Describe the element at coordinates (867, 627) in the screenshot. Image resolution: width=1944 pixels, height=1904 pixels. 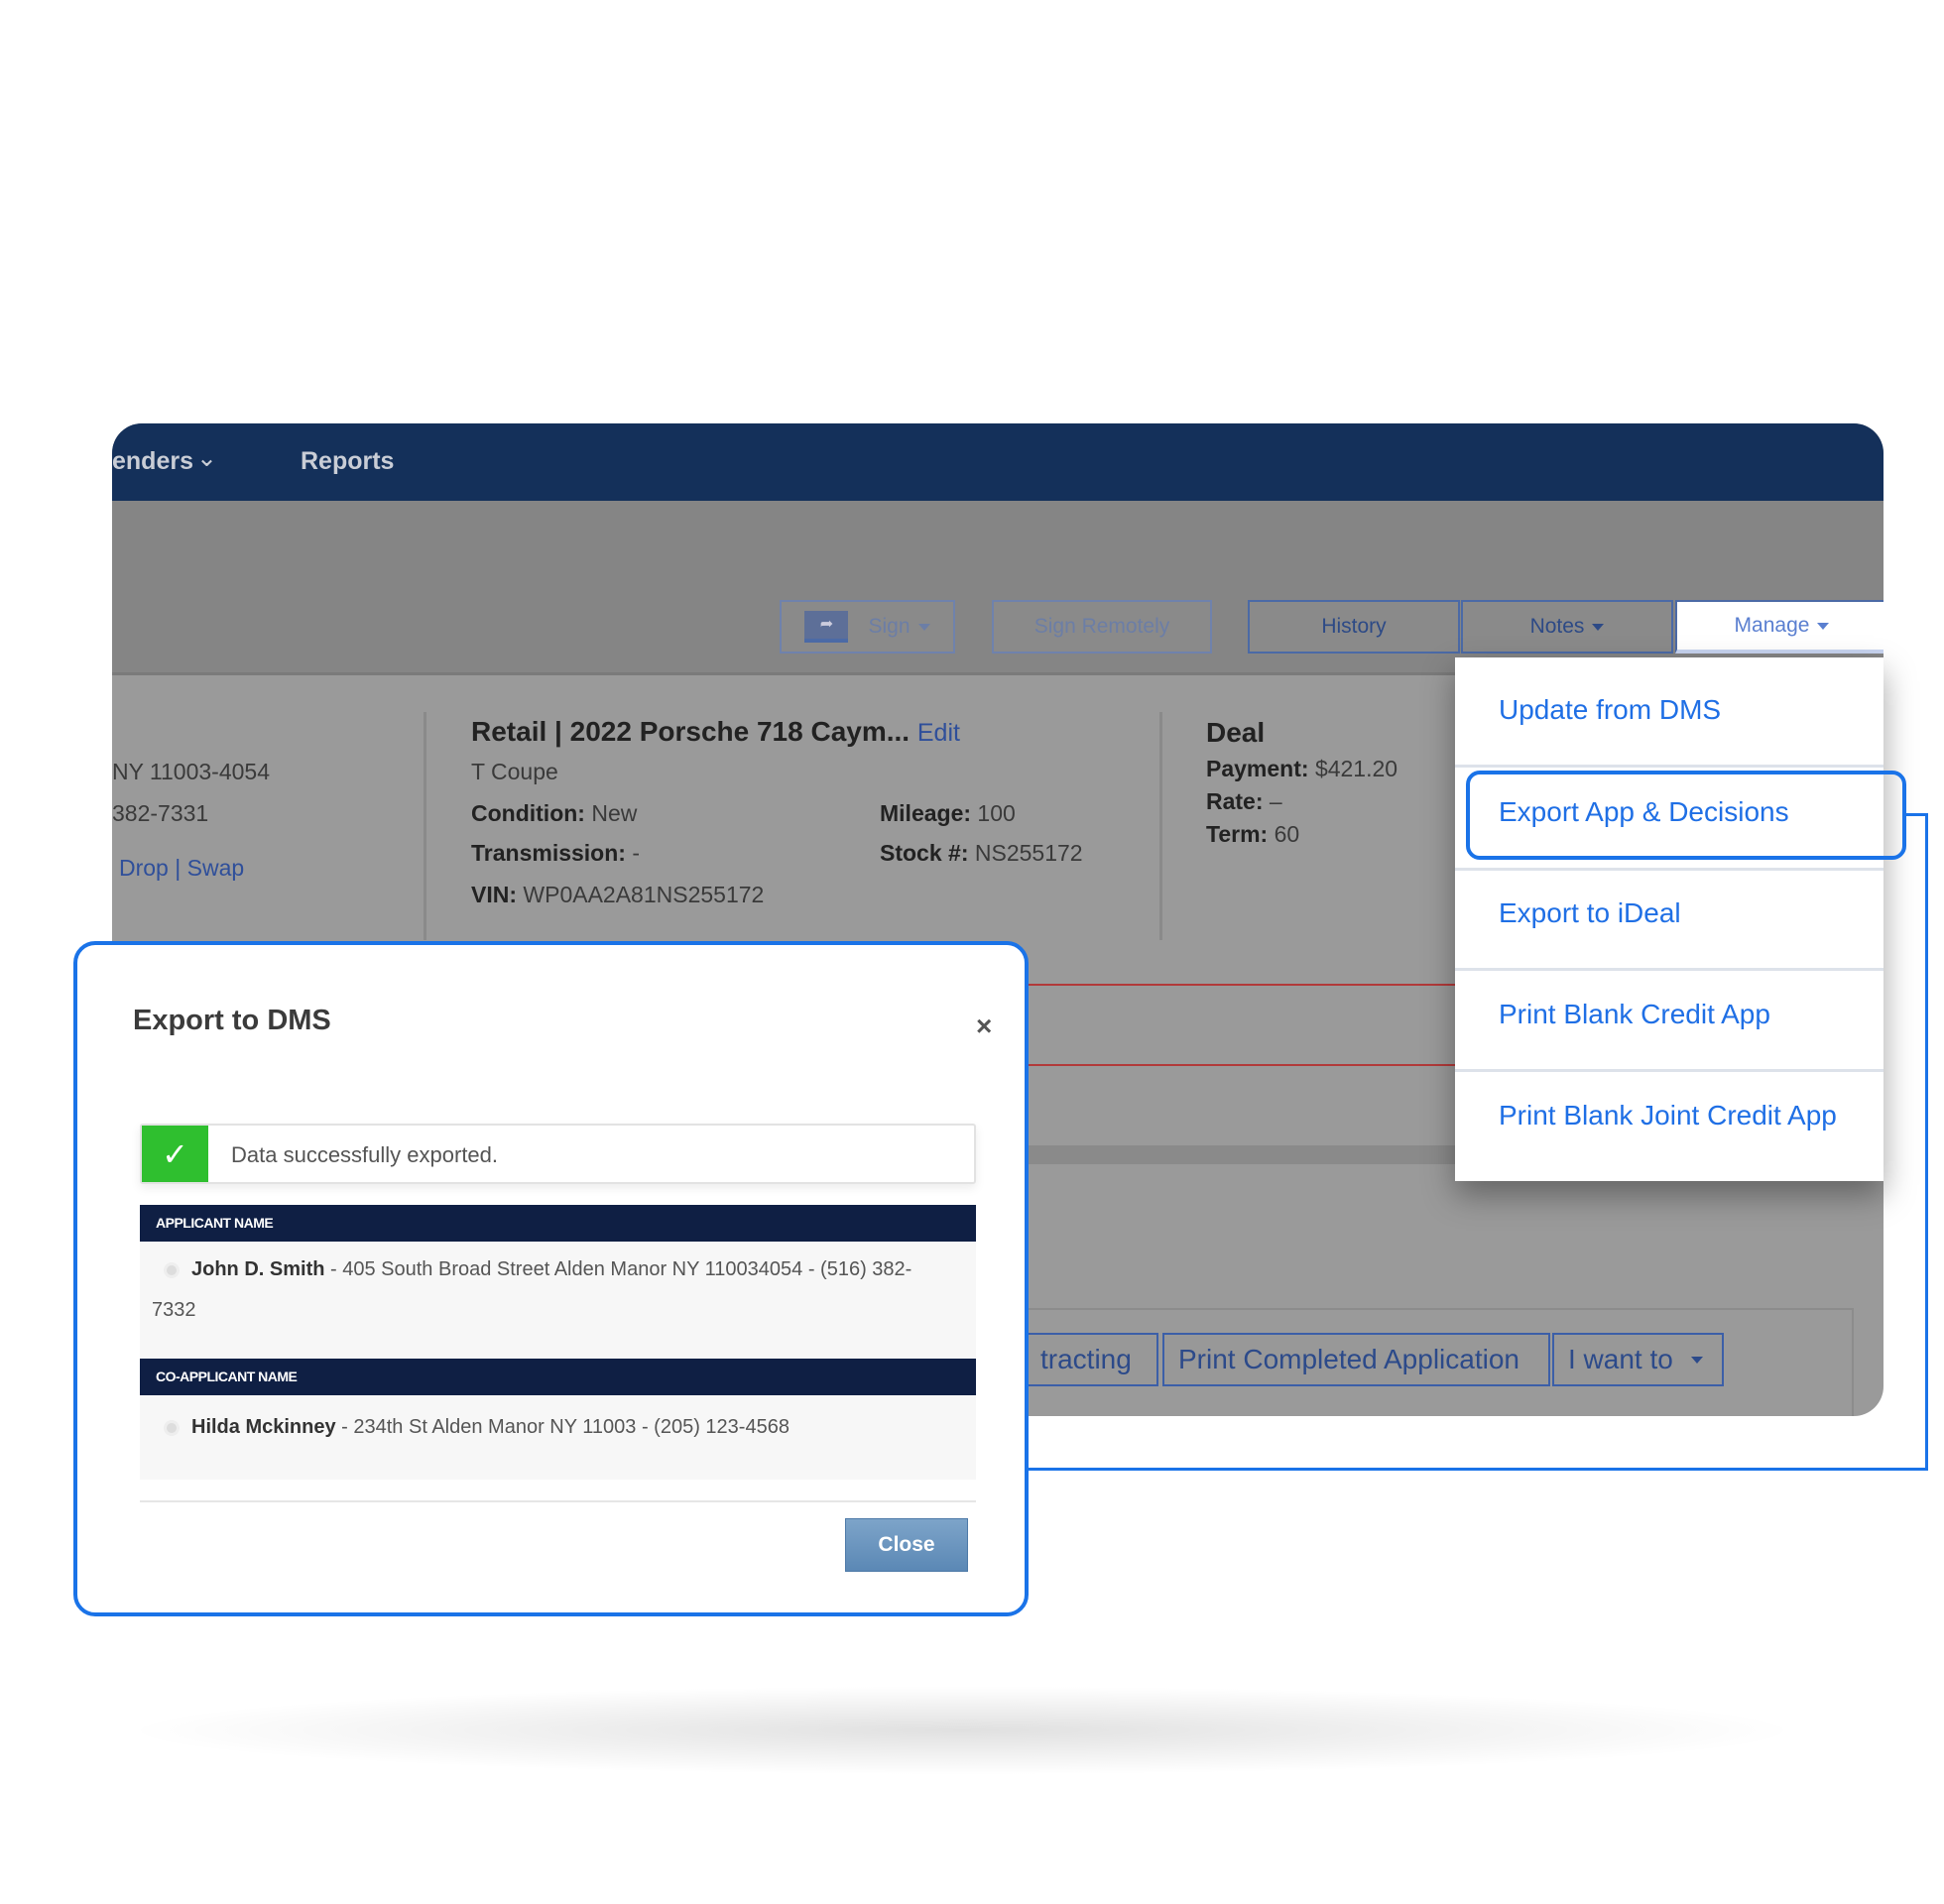
I see `sign-button: ➦ Sign` at that location.